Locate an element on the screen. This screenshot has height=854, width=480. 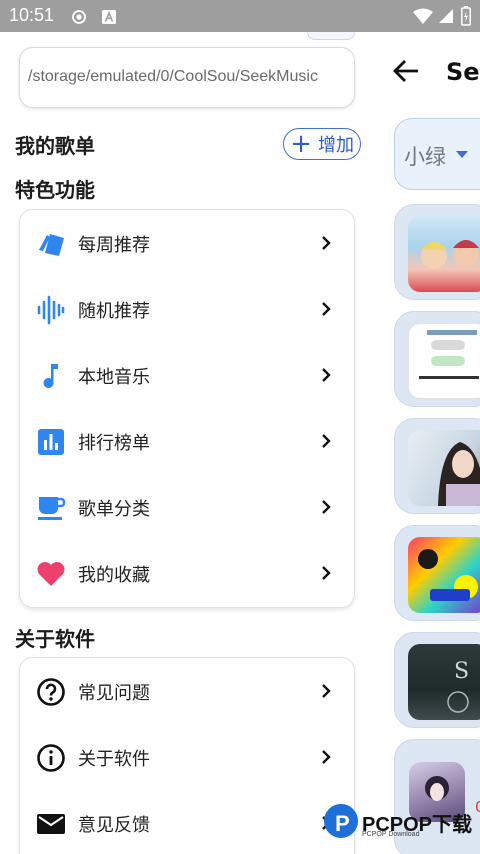
heart-icon is located at coordinates (51, 574).